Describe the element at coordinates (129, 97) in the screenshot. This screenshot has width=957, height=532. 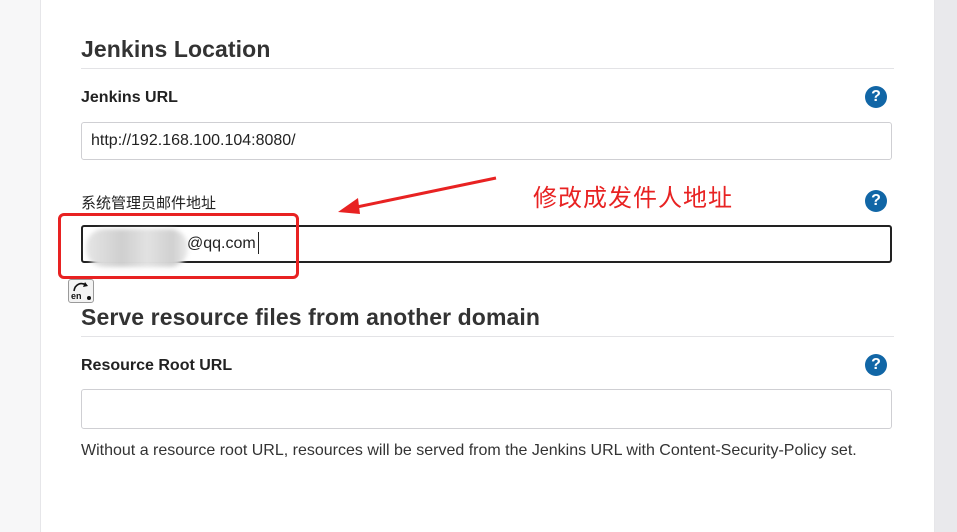
I see `jenkins-url-label: Jenkins URL` at that location.